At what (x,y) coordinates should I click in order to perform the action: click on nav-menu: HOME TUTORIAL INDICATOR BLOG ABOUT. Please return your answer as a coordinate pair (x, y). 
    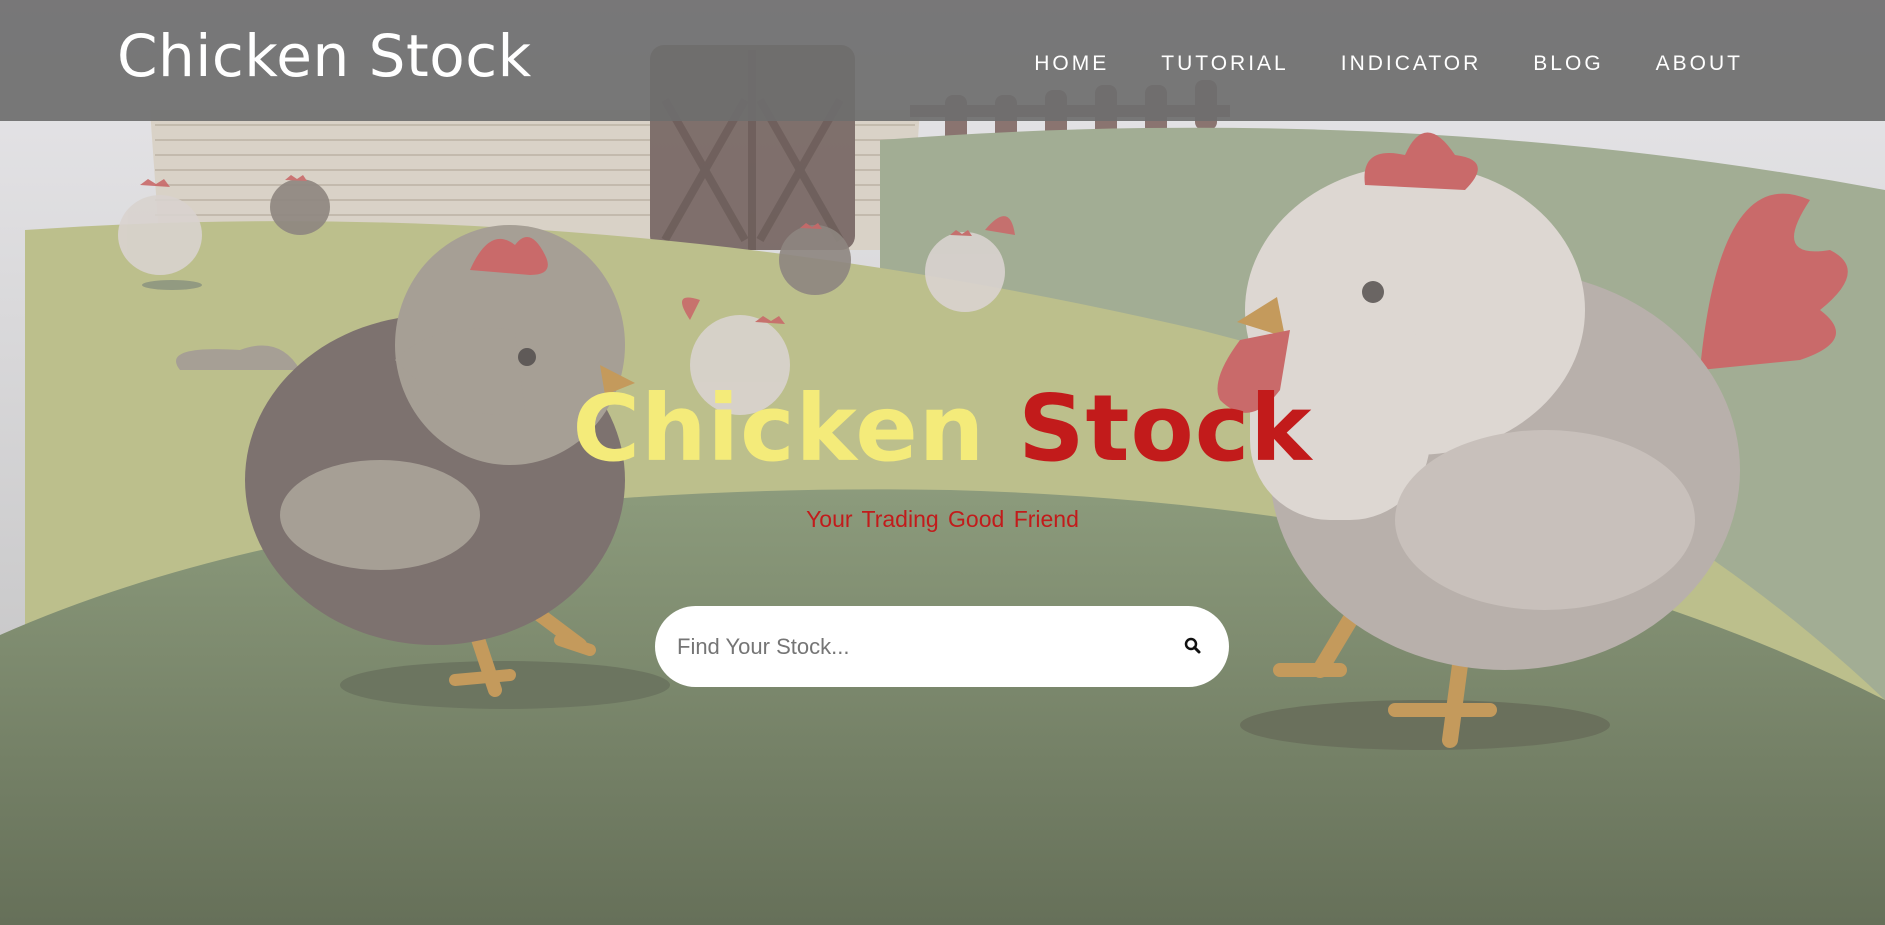
    Looking at the image, I should click on (1388, 64).